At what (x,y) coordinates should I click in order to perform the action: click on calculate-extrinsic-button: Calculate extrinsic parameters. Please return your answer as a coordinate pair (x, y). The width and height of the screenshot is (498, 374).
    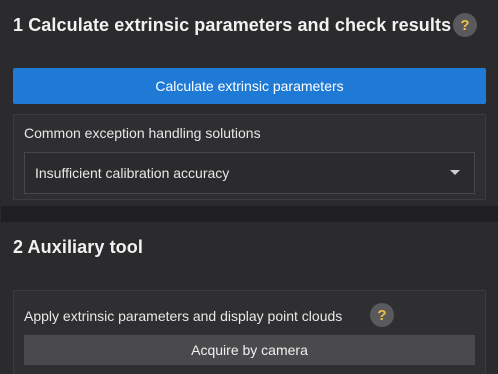
    Looking at the image, I should click on (249, 86).